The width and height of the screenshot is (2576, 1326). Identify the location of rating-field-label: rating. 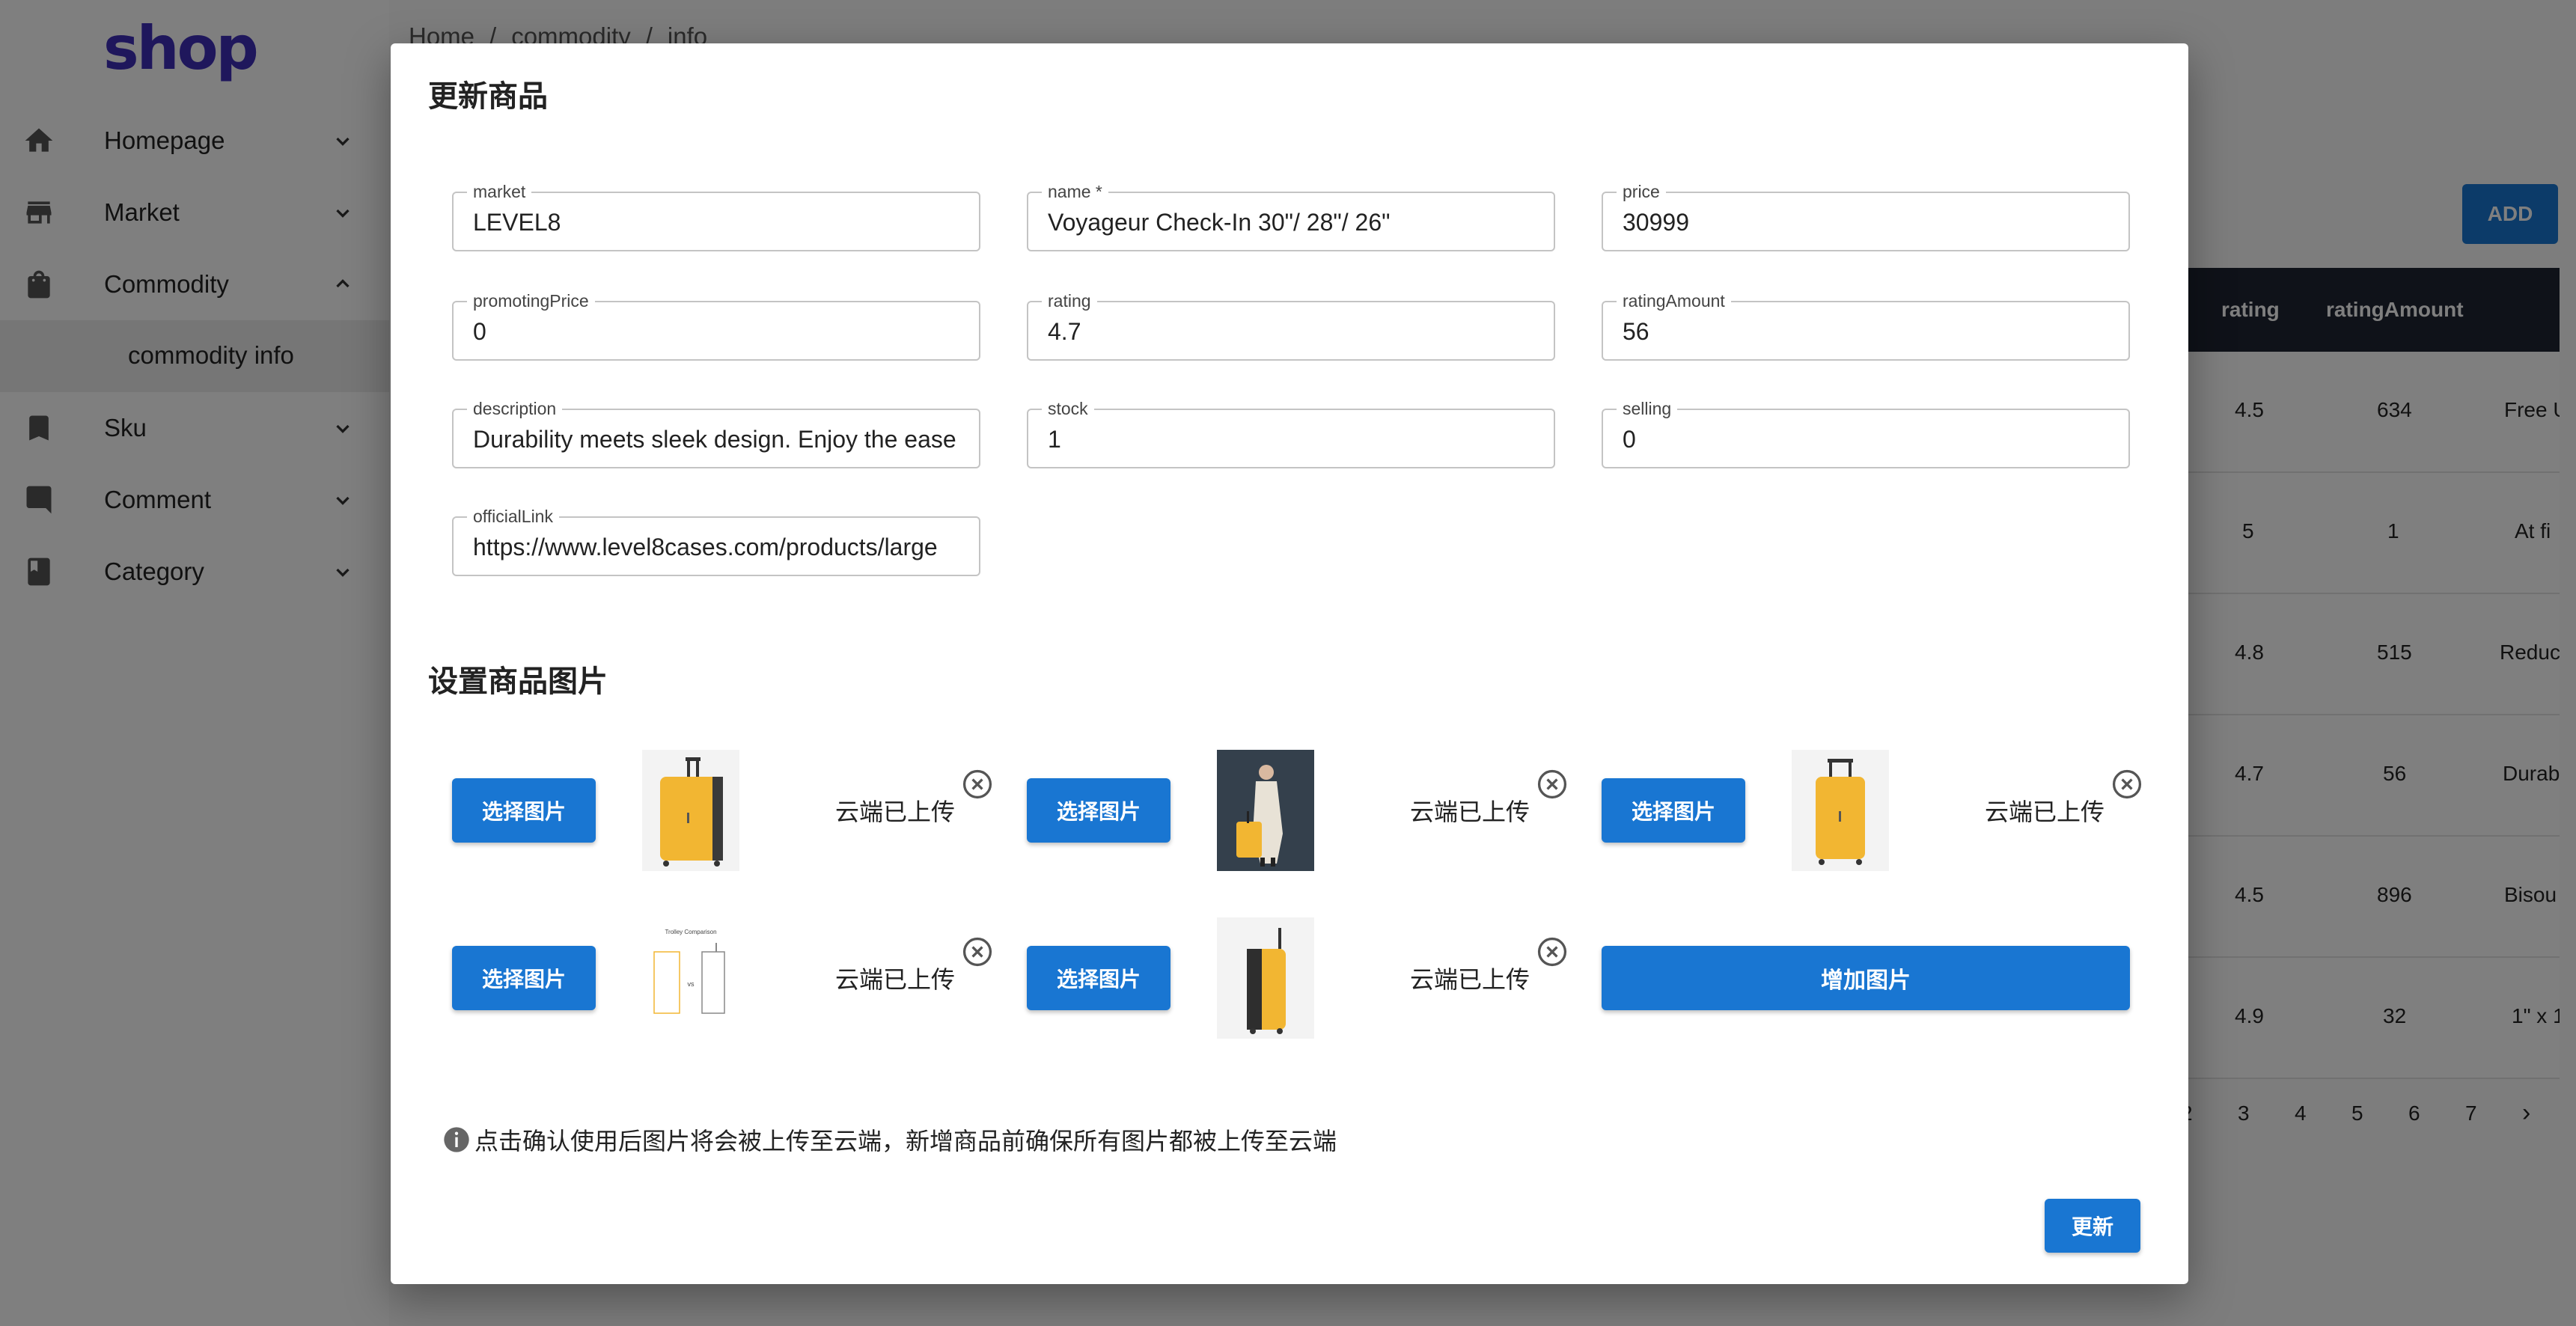
(1069, 300).